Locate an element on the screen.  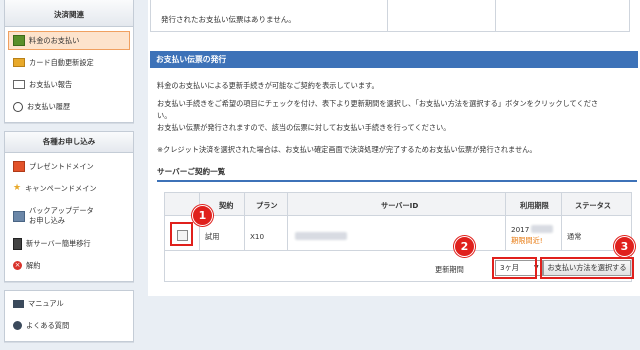
checkbox-highlight is located at coordinates (181, 234).